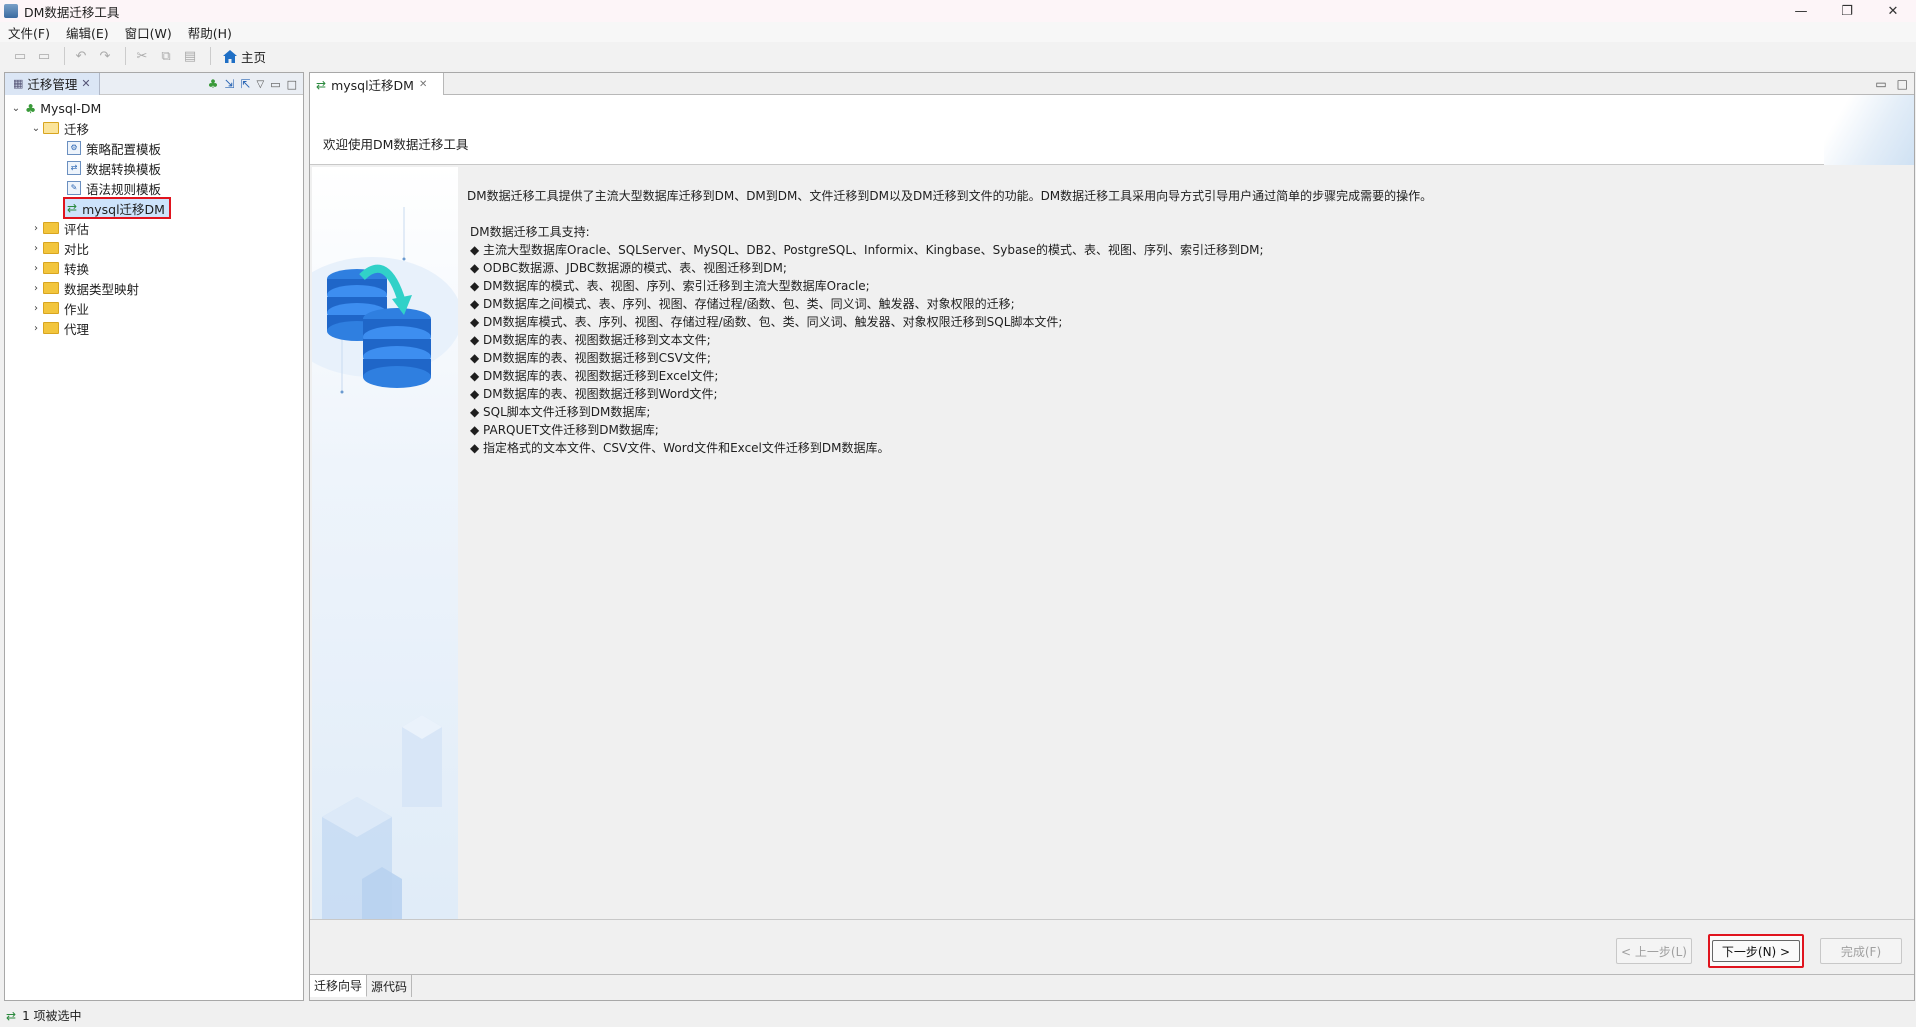  I want to click on wizard-side-illustration, so click(385, 543).